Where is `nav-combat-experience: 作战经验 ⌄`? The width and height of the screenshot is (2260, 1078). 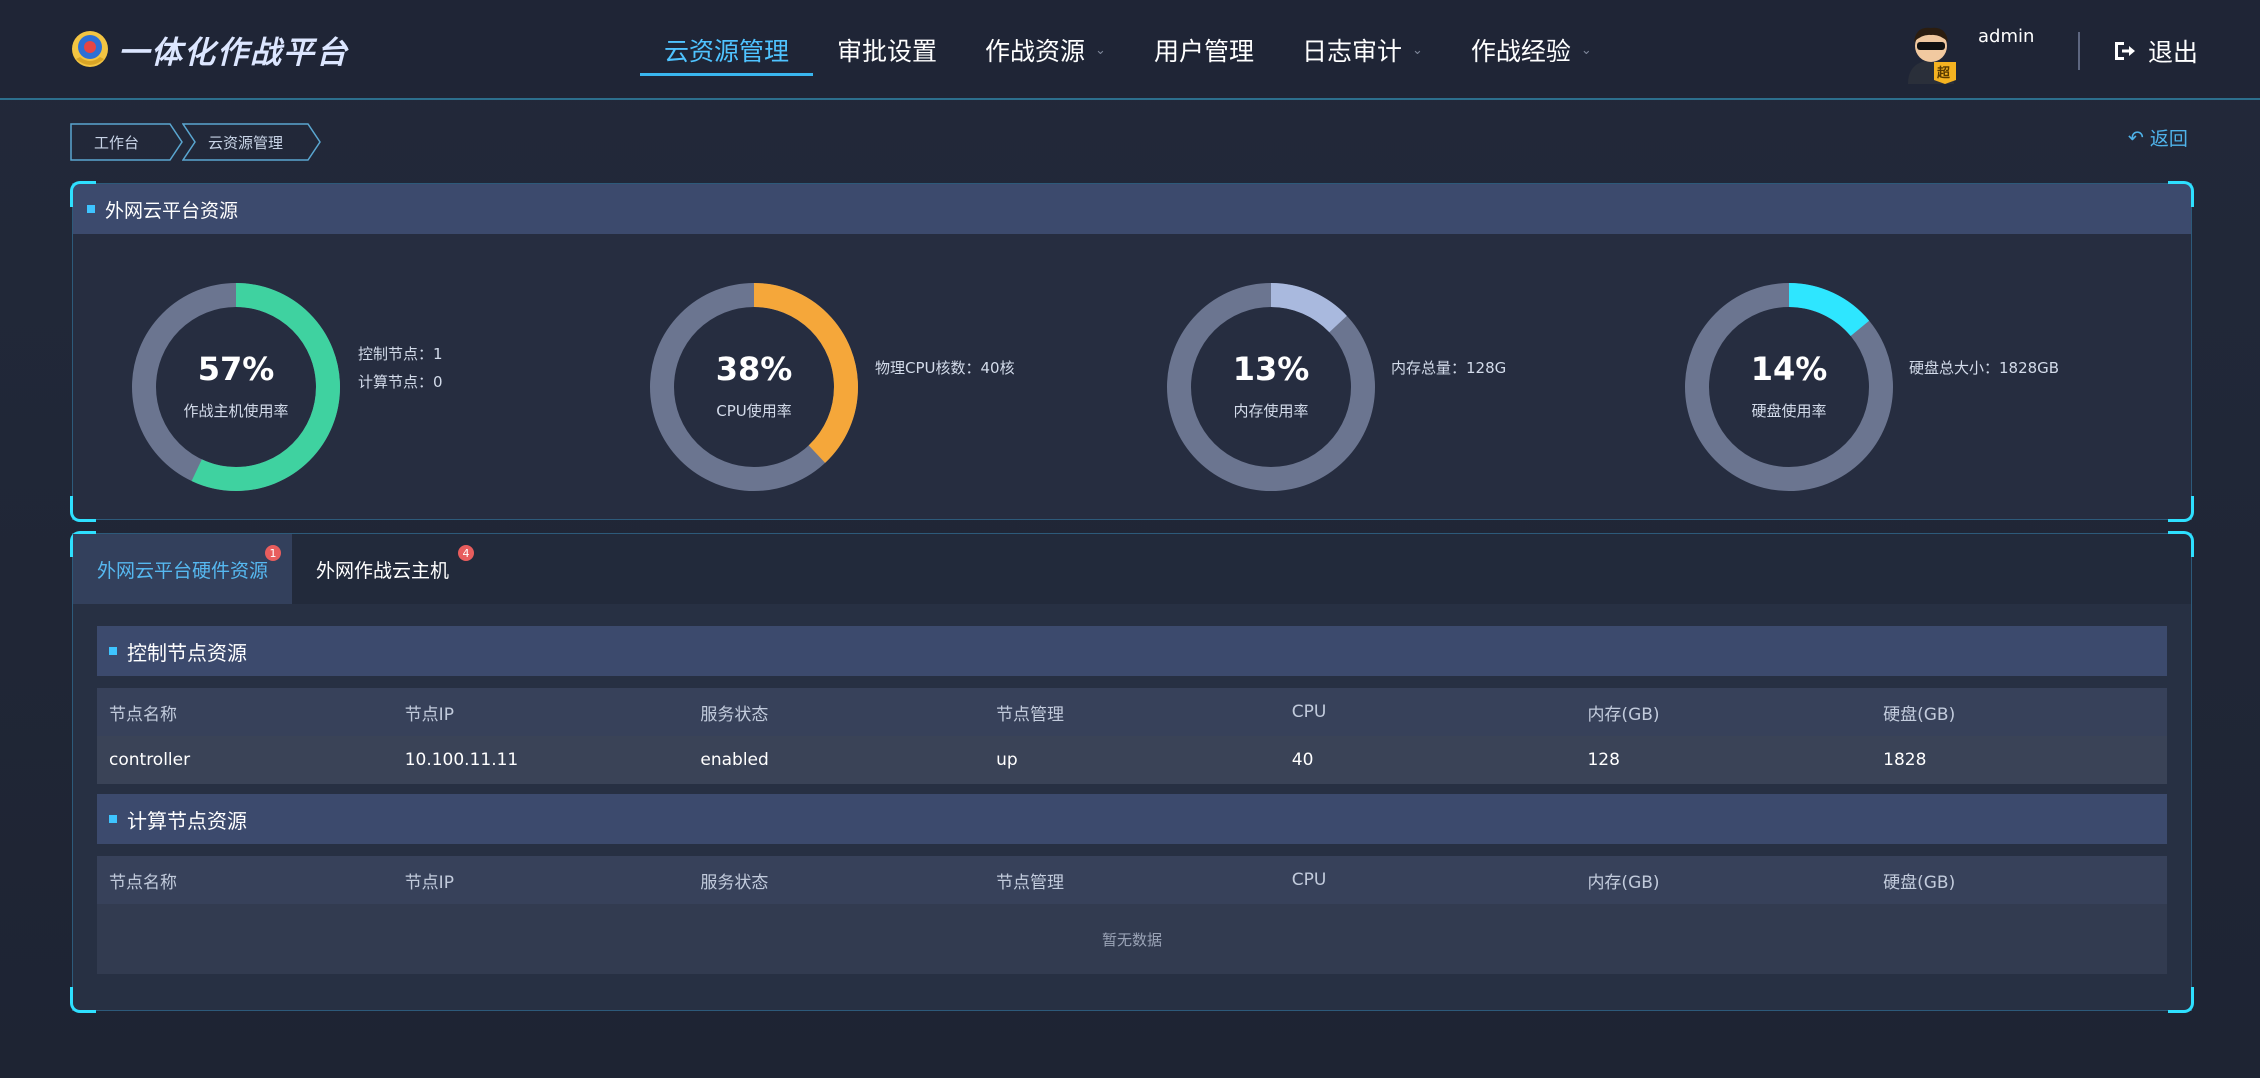 nav-combat-experience: 作战经验 ⌄ is located at coordinates (1531, 50).